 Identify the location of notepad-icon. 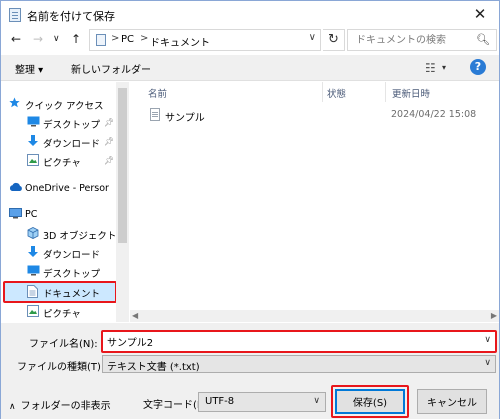
(15, 15).